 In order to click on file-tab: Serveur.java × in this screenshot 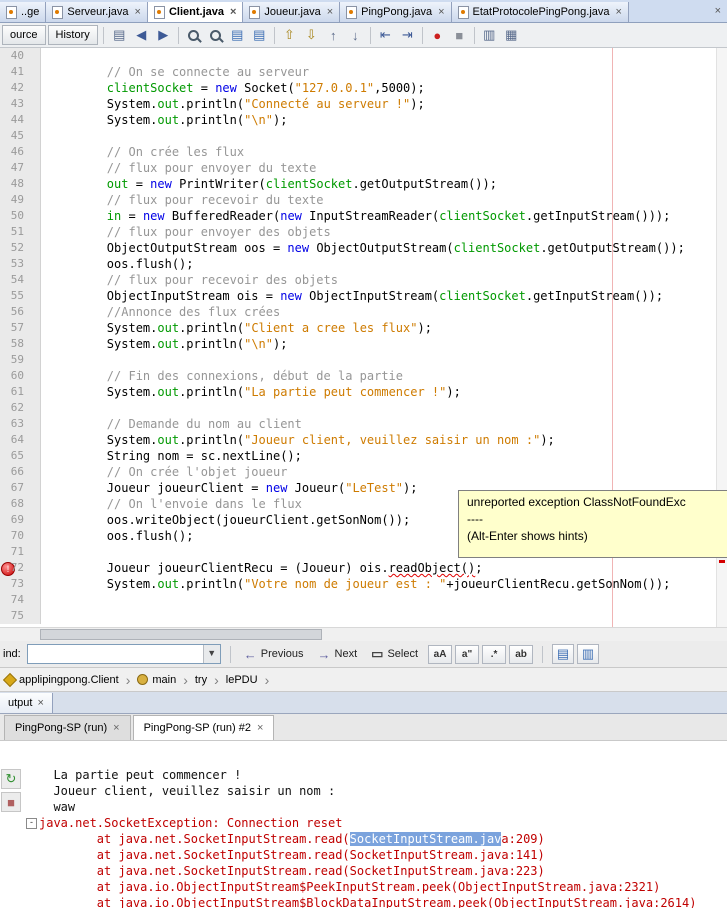, I will do `click(97, 12)`.